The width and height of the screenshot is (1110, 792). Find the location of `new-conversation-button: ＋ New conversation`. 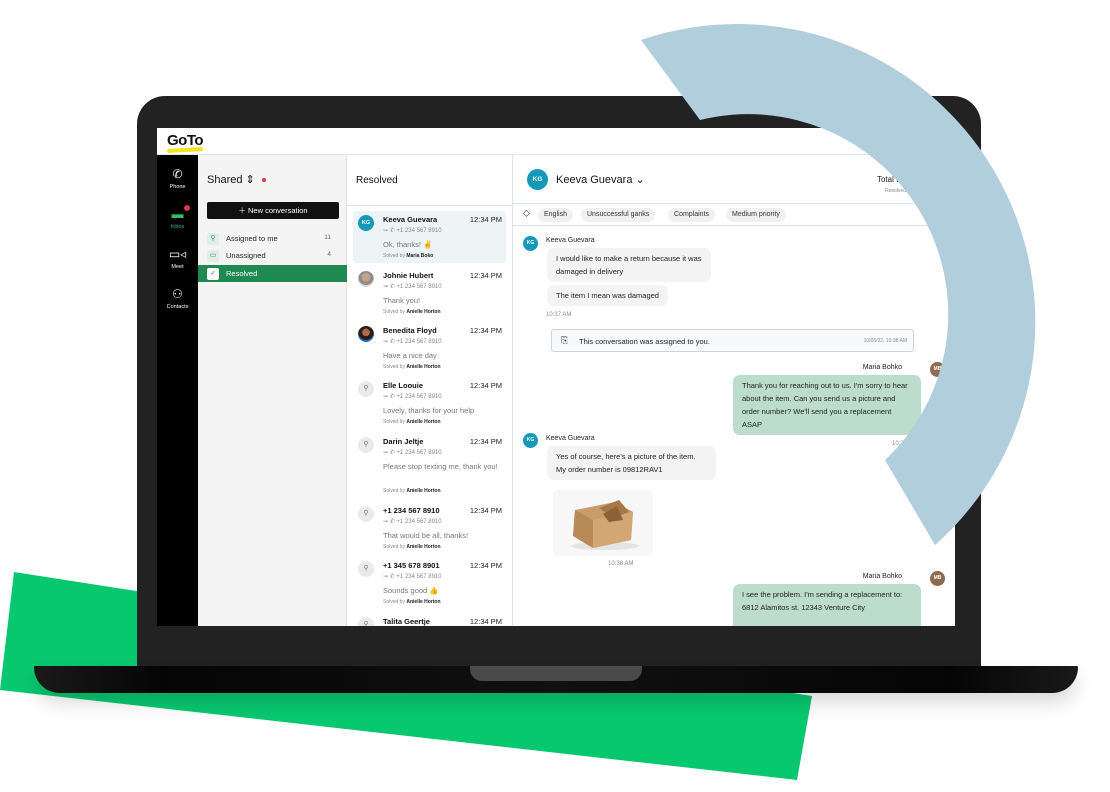

new-conversation-button: ＋ New conversation is located at coordinates (273, 210).